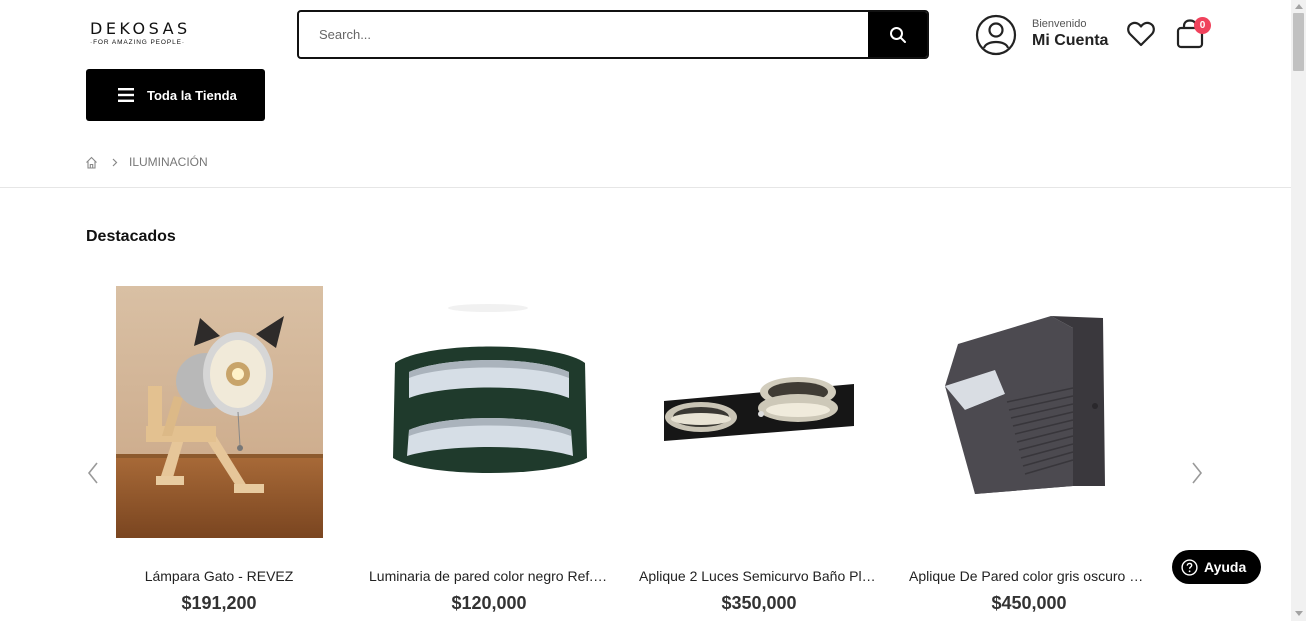 The image size is (1306, 621). Describe the element at coordinates (1299, 6) in the screenshot. I see `scroll-up-arrow-icon` at that location.